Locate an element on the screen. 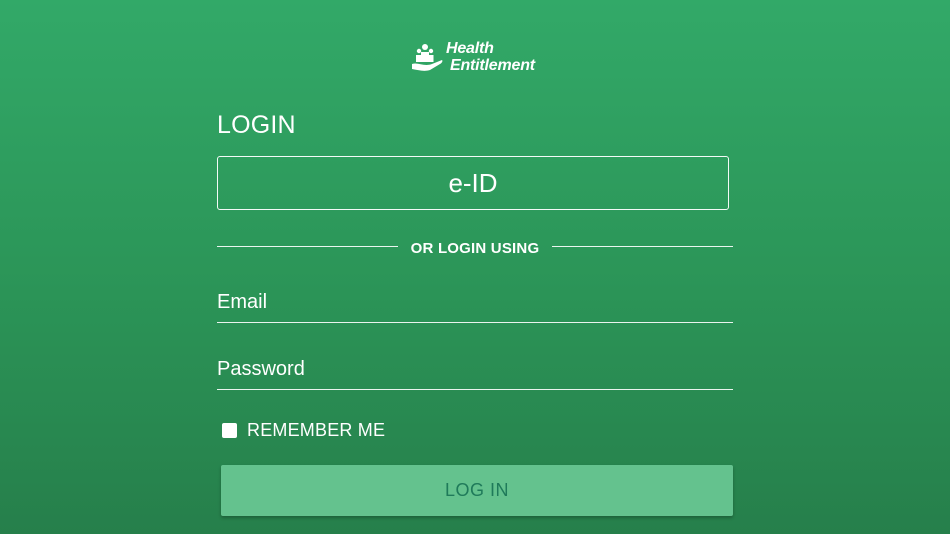 The width and height of the screenshot is (950, 534). login-button: LOG IN is located at coordinates (477, 490).